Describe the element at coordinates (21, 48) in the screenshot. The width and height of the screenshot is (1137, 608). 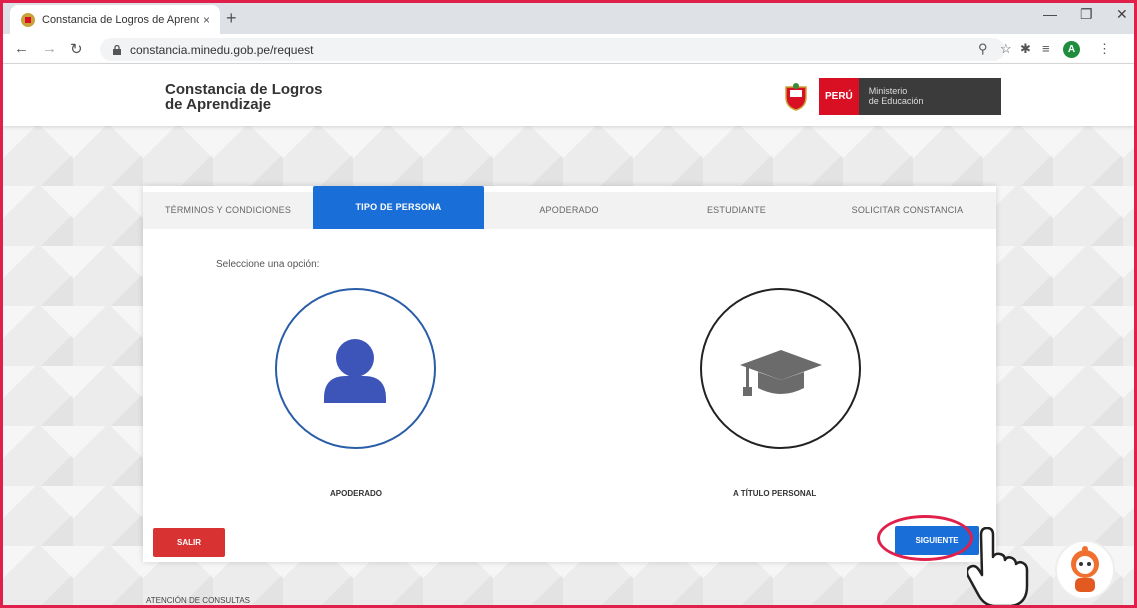
I see `back-icon: ←` at that location.